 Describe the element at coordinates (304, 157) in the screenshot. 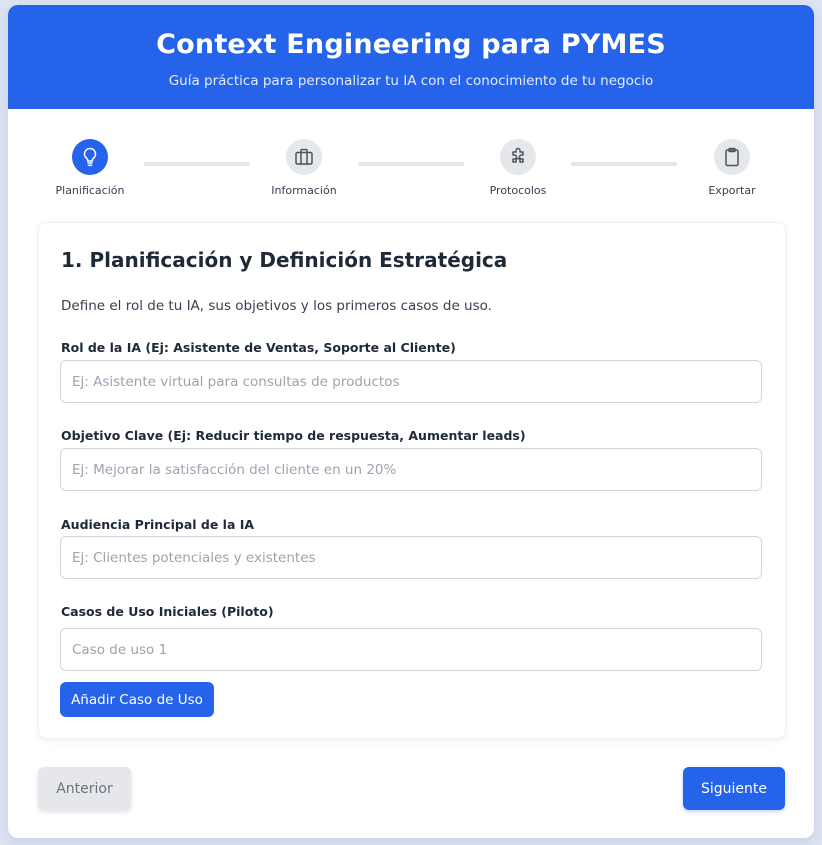

I see `briefcase-icon` at that location.